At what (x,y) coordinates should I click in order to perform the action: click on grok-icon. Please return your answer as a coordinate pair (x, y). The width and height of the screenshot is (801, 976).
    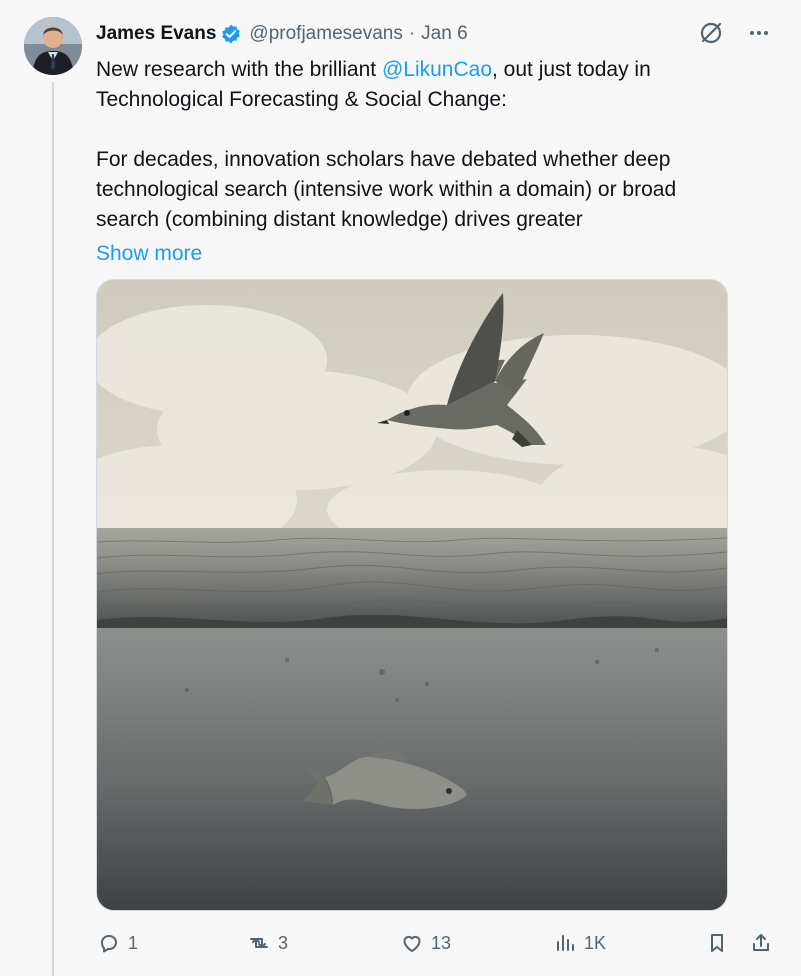
    Looking at the image, I should click on (711, 33).